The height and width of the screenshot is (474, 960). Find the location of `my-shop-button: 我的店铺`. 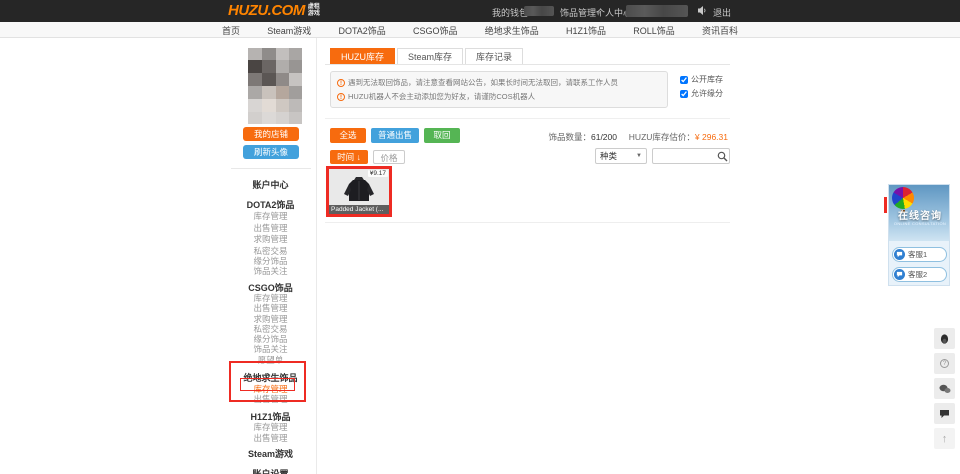

my-shop-button: 我的店铺 is located at coordinates (271, 134).